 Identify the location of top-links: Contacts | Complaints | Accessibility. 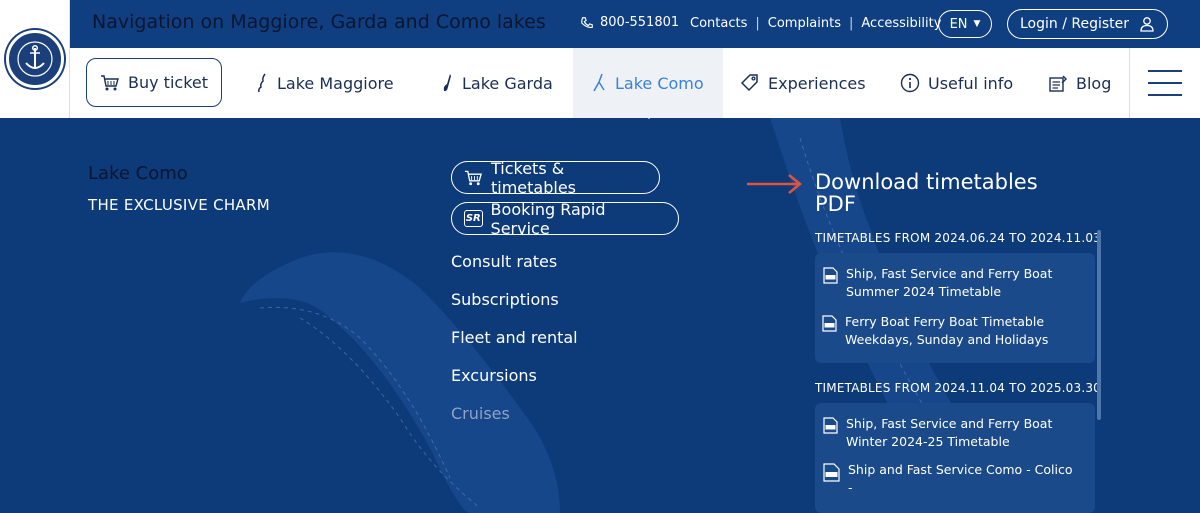
(815, 23).